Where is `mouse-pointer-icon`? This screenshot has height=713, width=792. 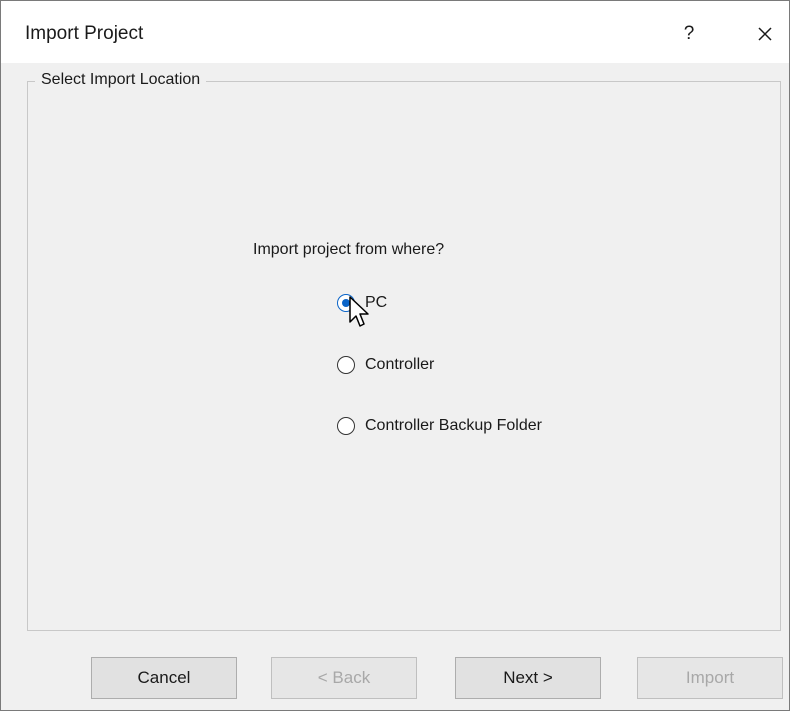 mouse-pointer-icon is located at coordinates (359, 311).